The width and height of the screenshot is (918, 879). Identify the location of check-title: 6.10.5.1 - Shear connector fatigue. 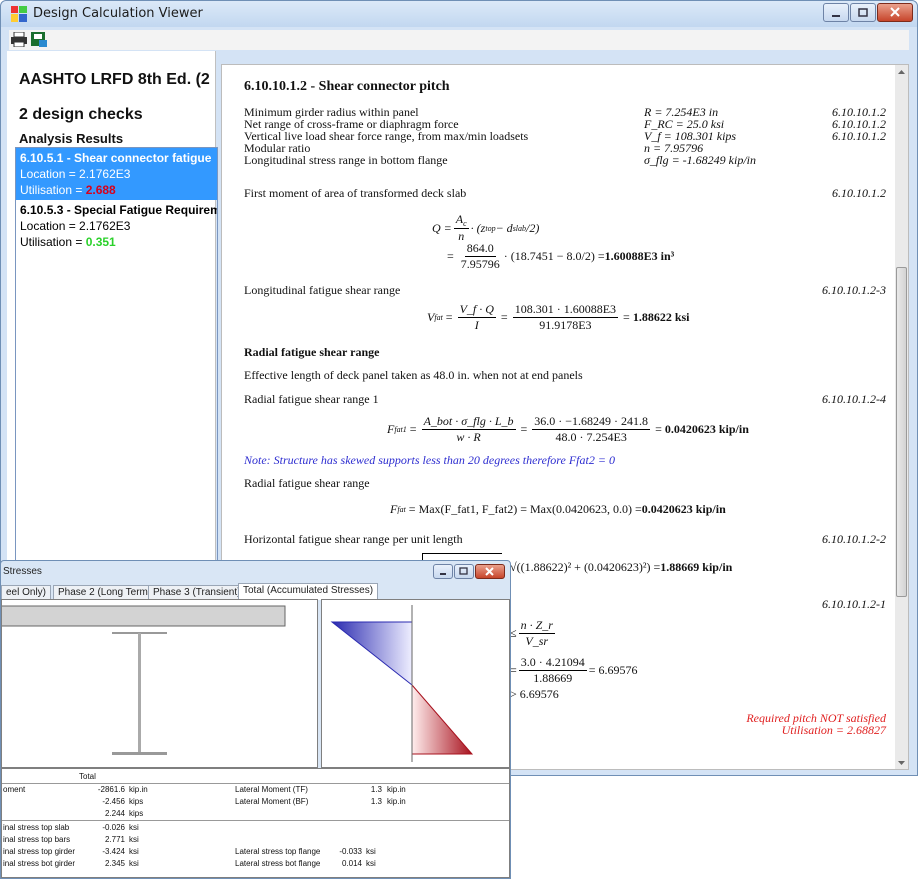
(116, 158).